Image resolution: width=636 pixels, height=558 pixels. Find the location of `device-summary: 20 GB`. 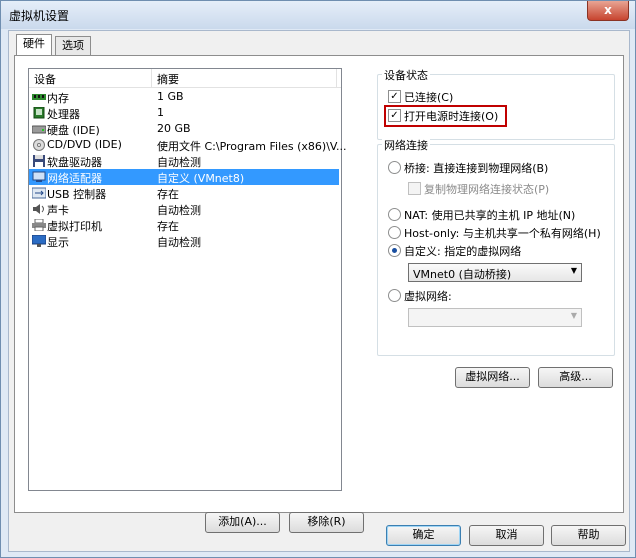

device-summary: 20 GB is located at coordinates (174, 128).